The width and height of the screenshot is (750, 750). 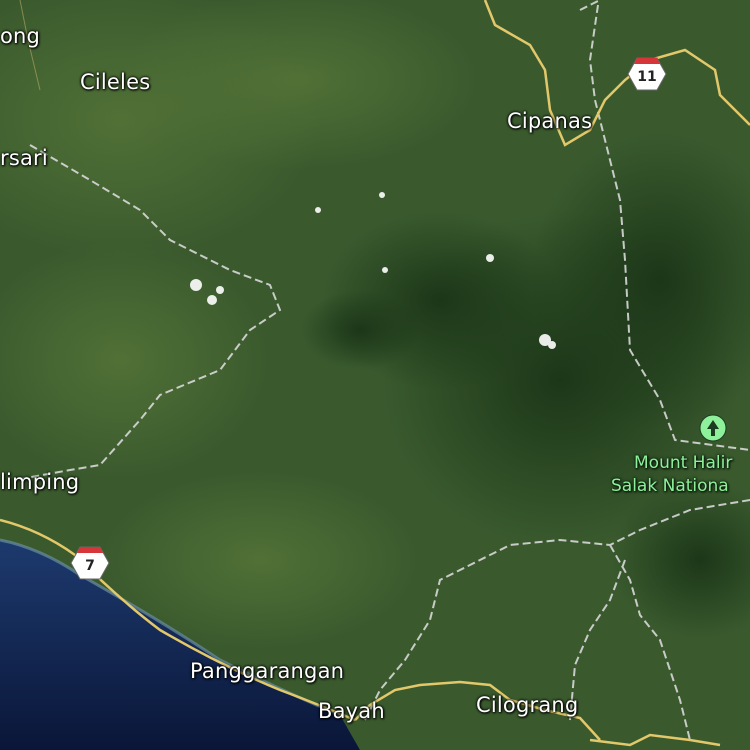 I want to click on park-label-line1: Mount Halir, so click(x=683, y=463).